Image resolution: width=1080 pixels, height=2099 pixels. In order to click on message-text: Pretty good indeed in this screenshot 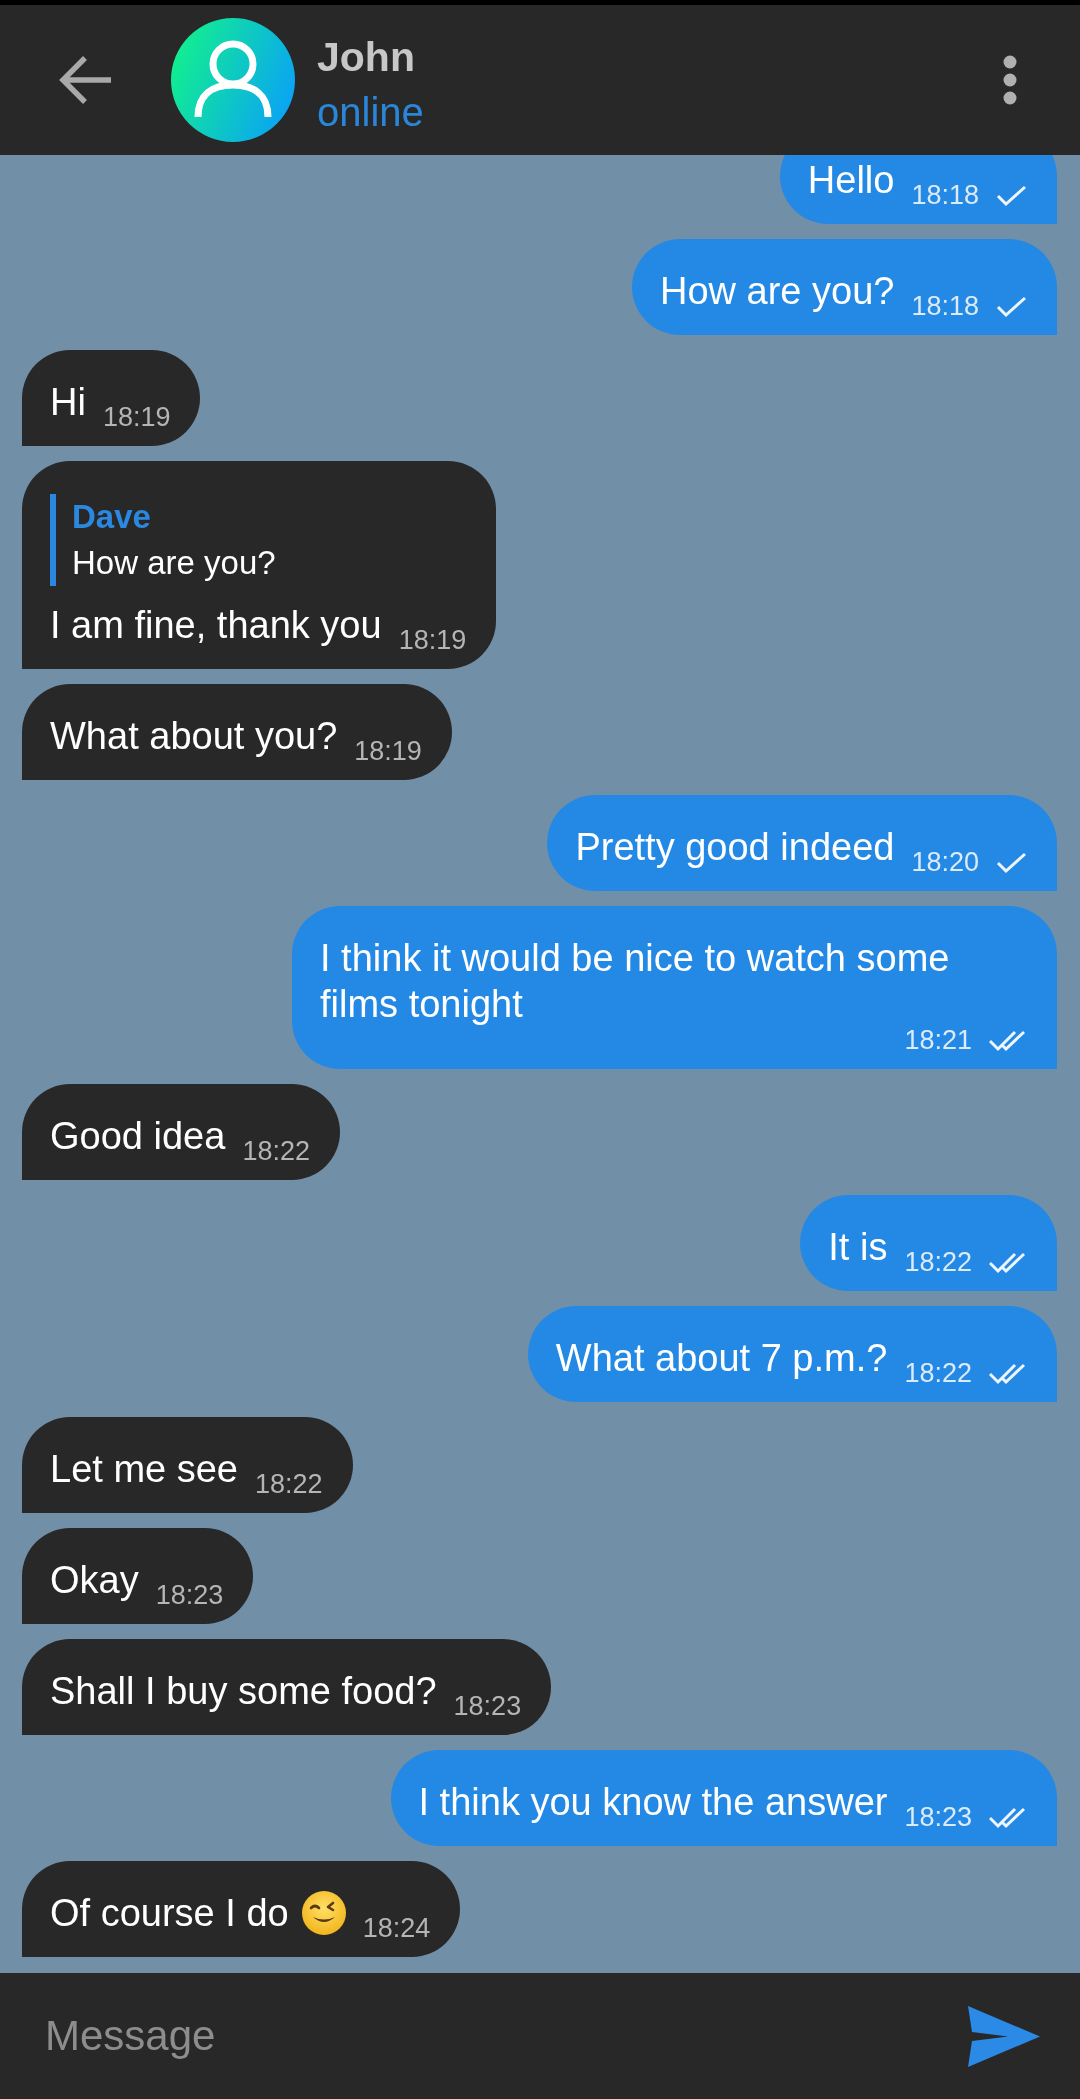, I will do `click(735, 847)`.